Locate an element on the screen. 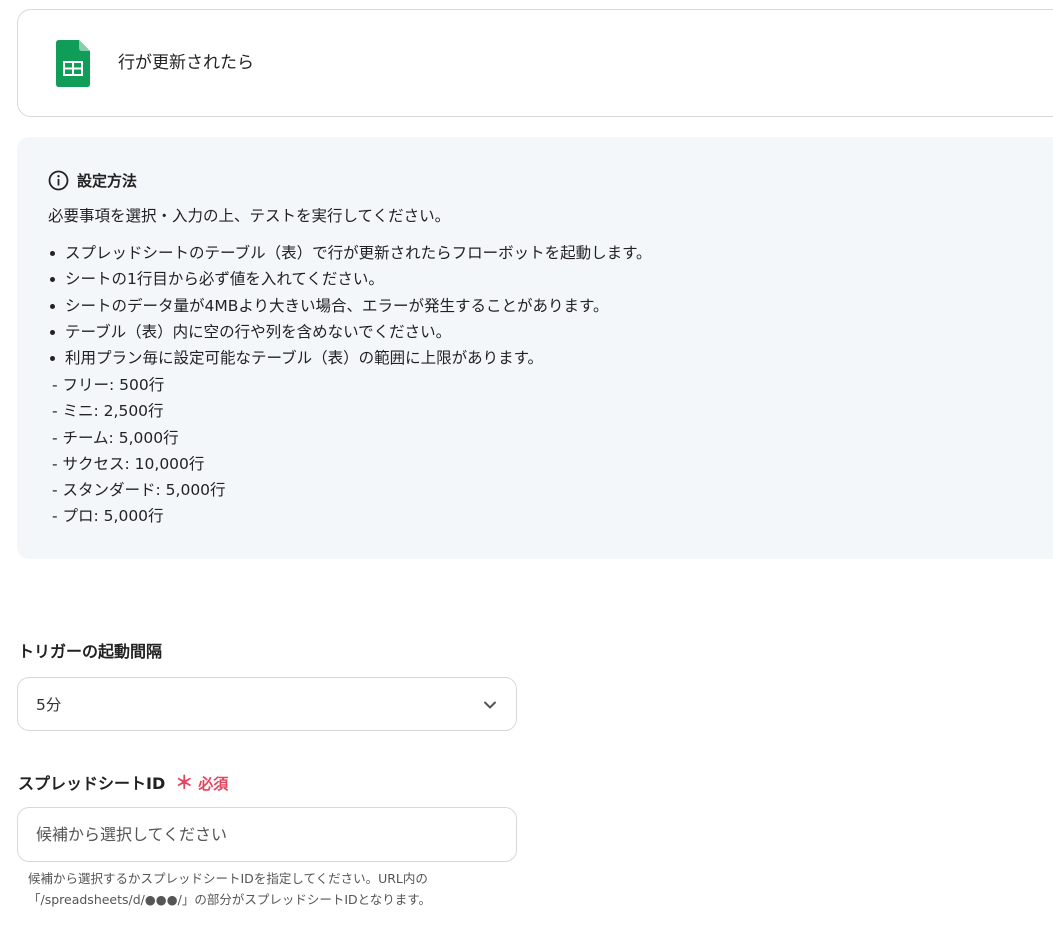 This screenshot has width=1053, height=931. spreadsheet-id-label-text: スプレッドシートID is located at coordinates (92, 783).